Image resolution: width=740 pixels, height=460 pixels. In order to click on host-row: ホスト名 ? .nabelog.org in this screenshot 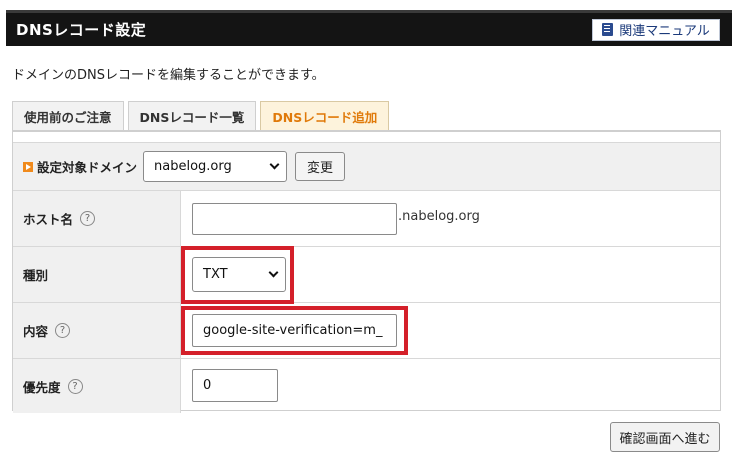, I will do `click(366, 219)`.